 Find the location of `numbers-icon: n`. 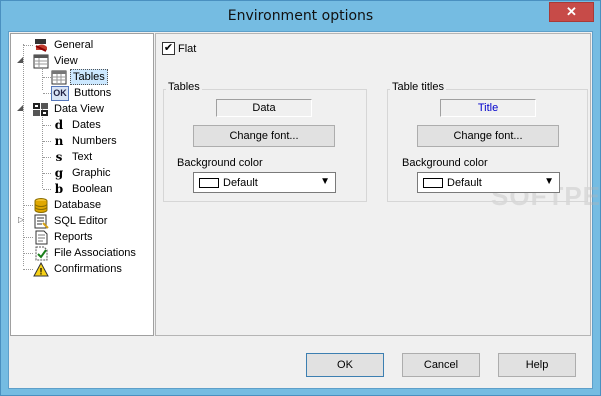

numbers-icon: n is located at coordinates (59, 141).